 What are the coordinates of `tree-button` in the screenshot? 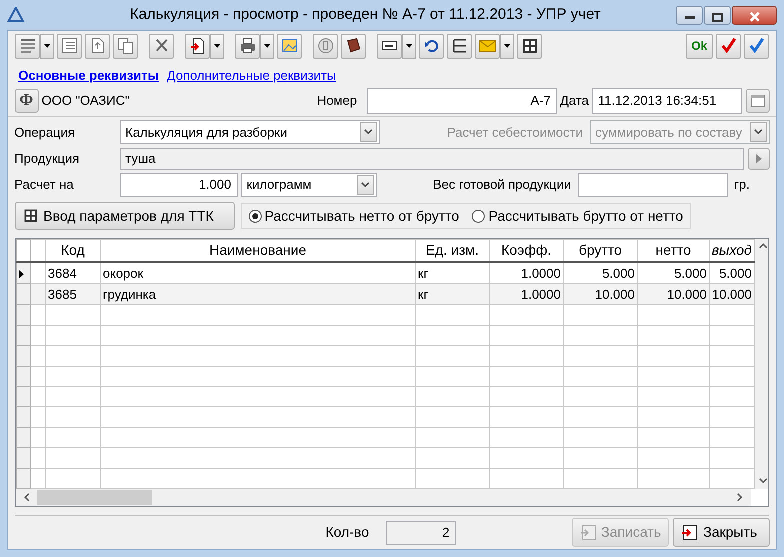 It's located at (459, 46).